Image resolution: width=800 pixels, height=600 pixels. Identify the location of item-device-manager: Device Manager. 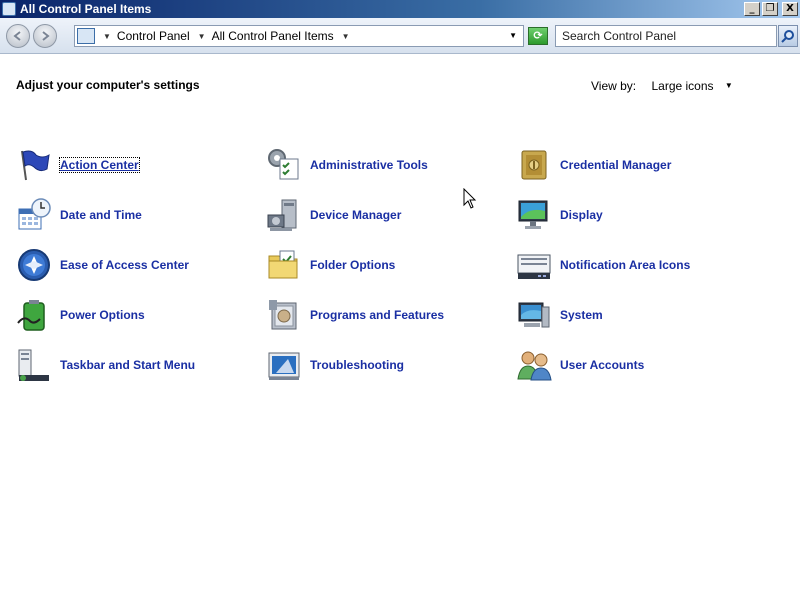
(391, 215).